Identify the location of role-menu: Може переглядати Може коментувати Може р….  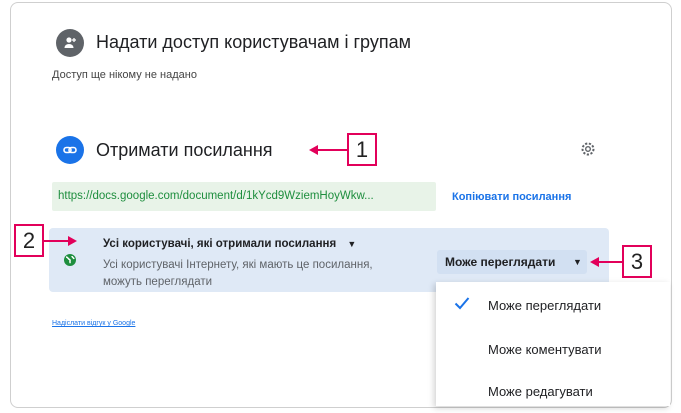
(553, 344).